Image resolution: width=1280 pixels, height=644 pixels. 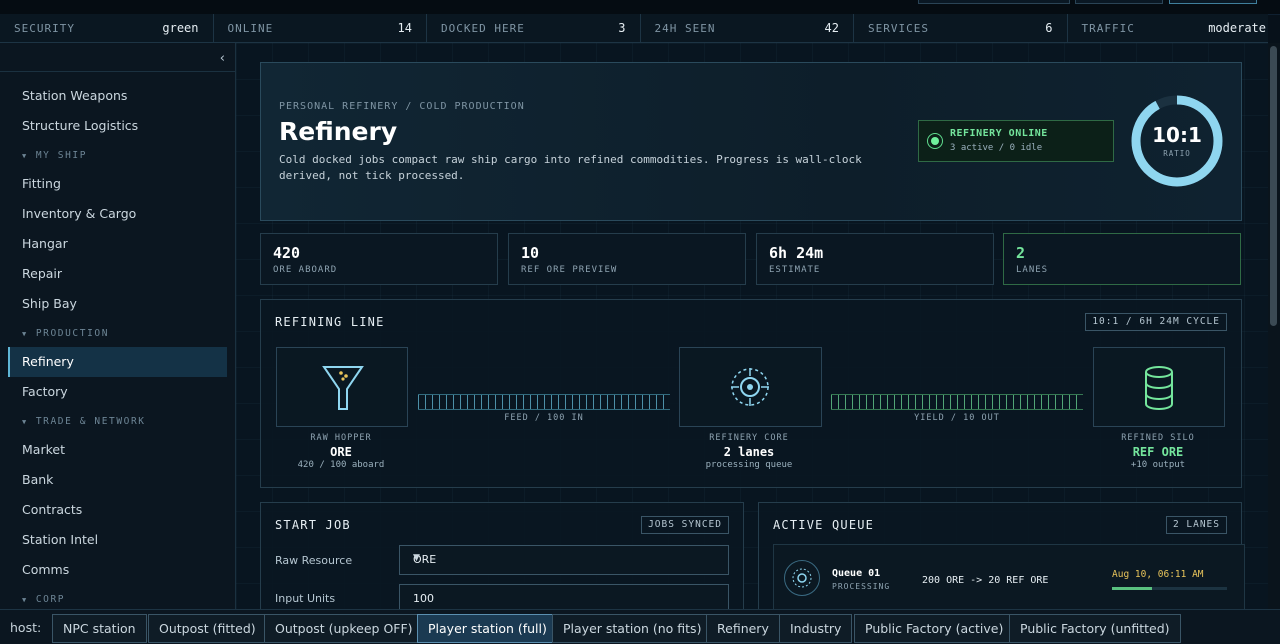 What do you see at coordinates (1177, 153) in the screenshot?
I see `ratio-label: RATIO` at bounding box center [1177, 153].